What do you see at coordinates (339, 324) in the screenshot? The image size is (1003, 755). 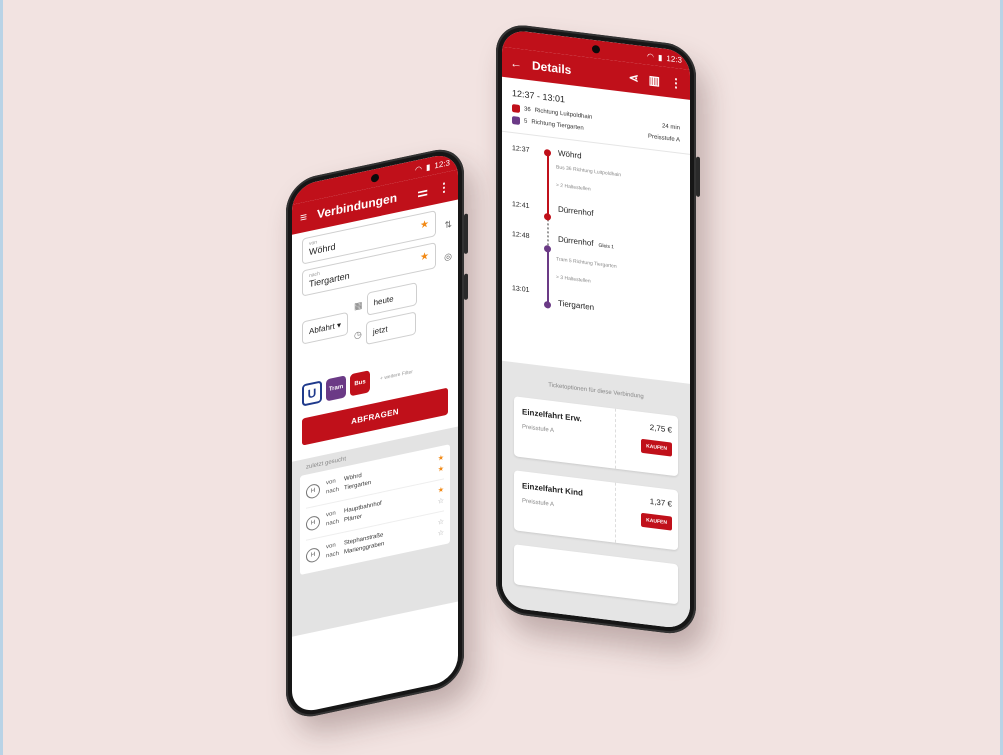 I see `chevron-down-icon: ▾` at bounding box center [339, 324].